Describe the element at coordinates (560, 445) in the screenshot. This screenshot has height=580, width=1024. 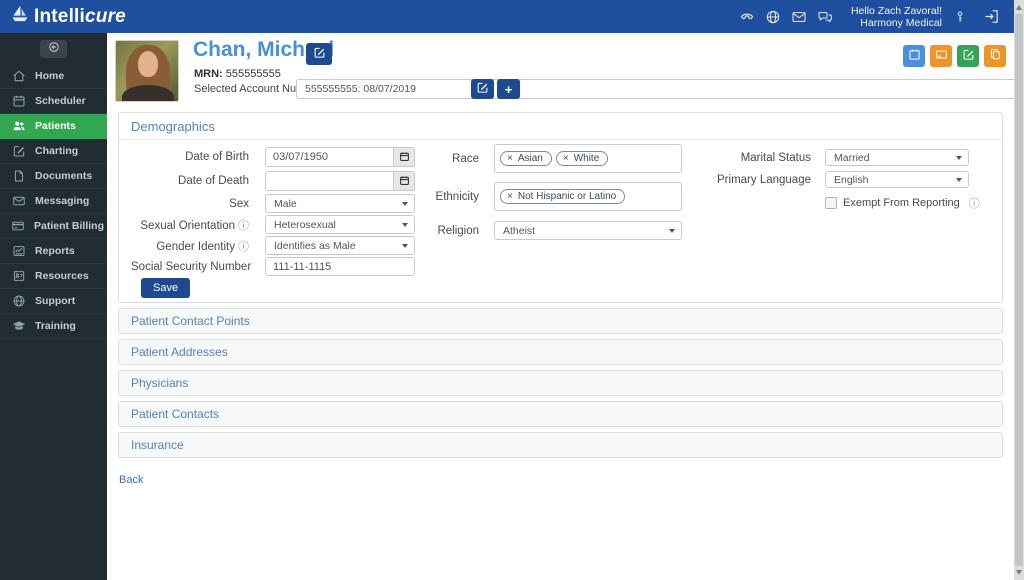
I see `section-insurance: Insurance` at that location.